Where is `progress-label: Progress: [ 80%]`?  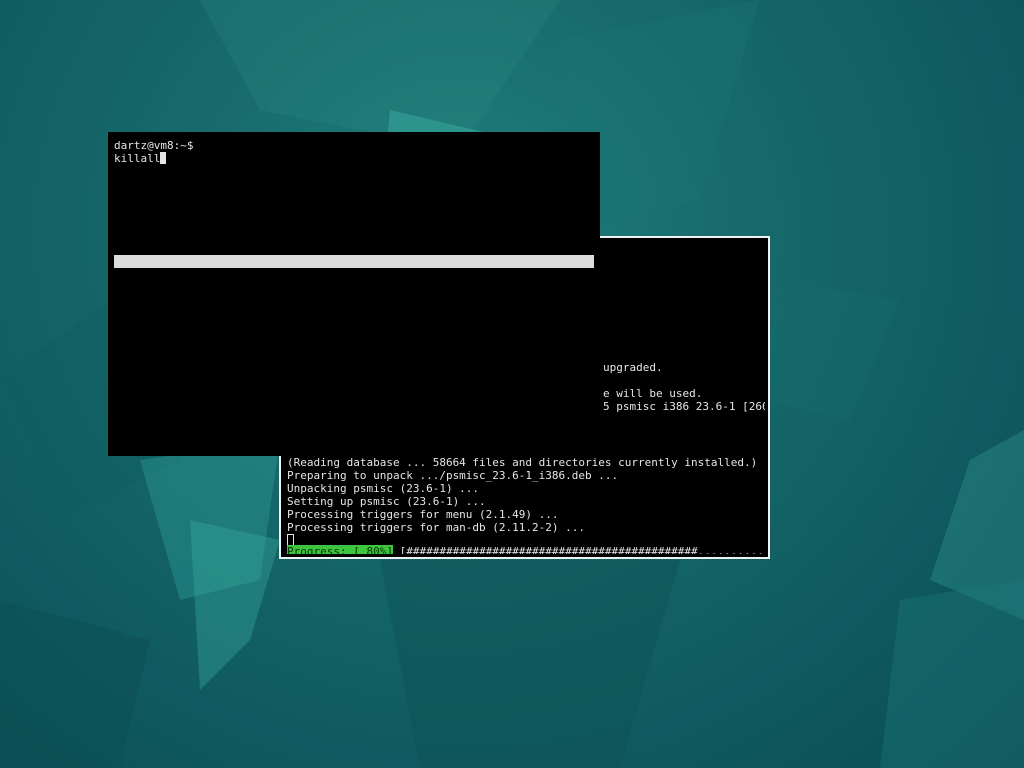
progress-label: Progress: [ 80%] is located at coordinates (340, 549).